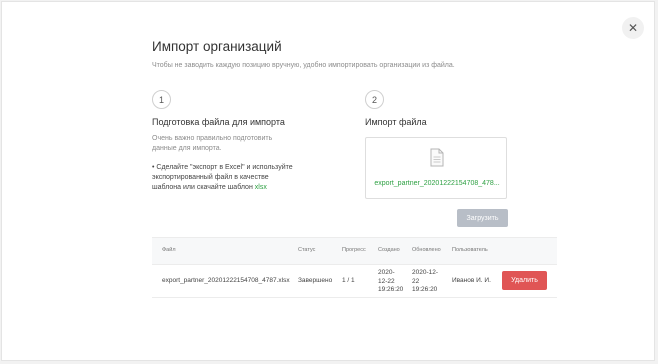 The image size is (658, 364). I want to click on close-icon: ✕, so click(633, 28).